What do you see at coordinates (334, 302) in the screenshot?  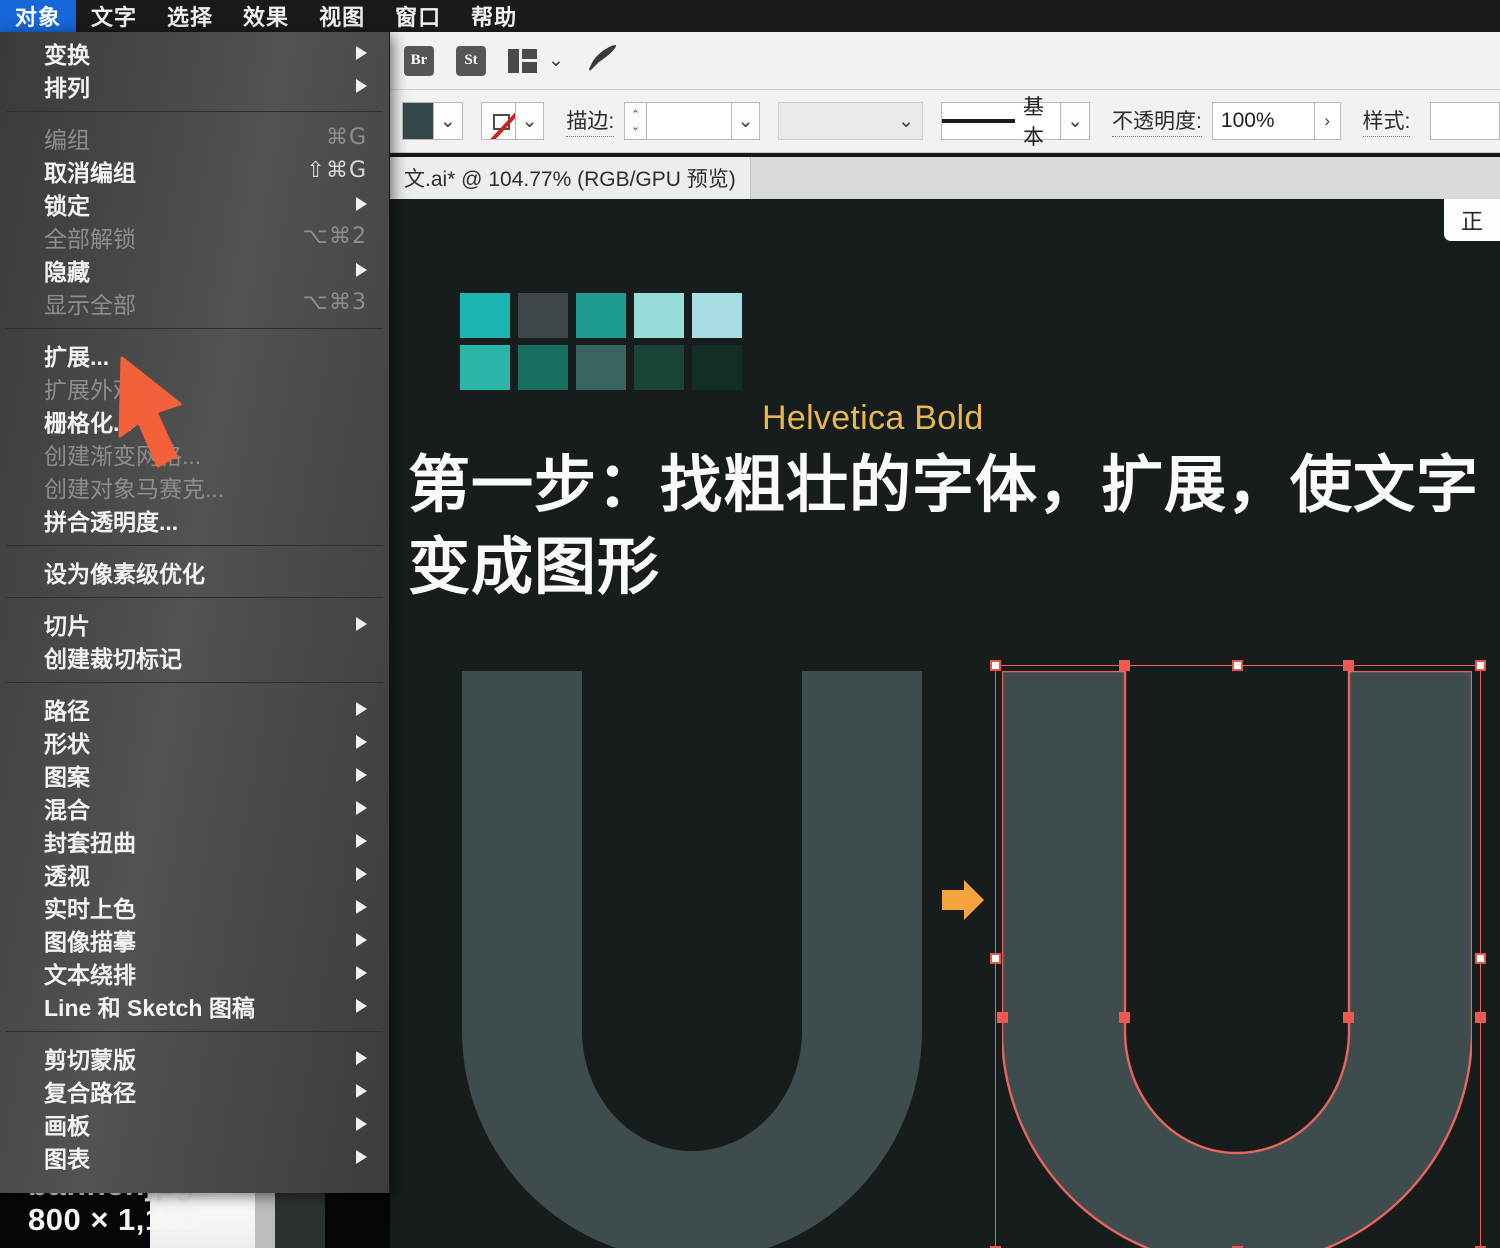 I see `menu-item-shortcut: ⌥⌘3` at bounding box center [334, 302].